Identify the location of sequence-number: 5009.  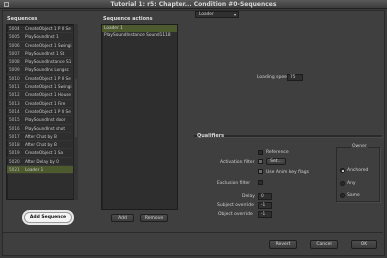
(14, 70).